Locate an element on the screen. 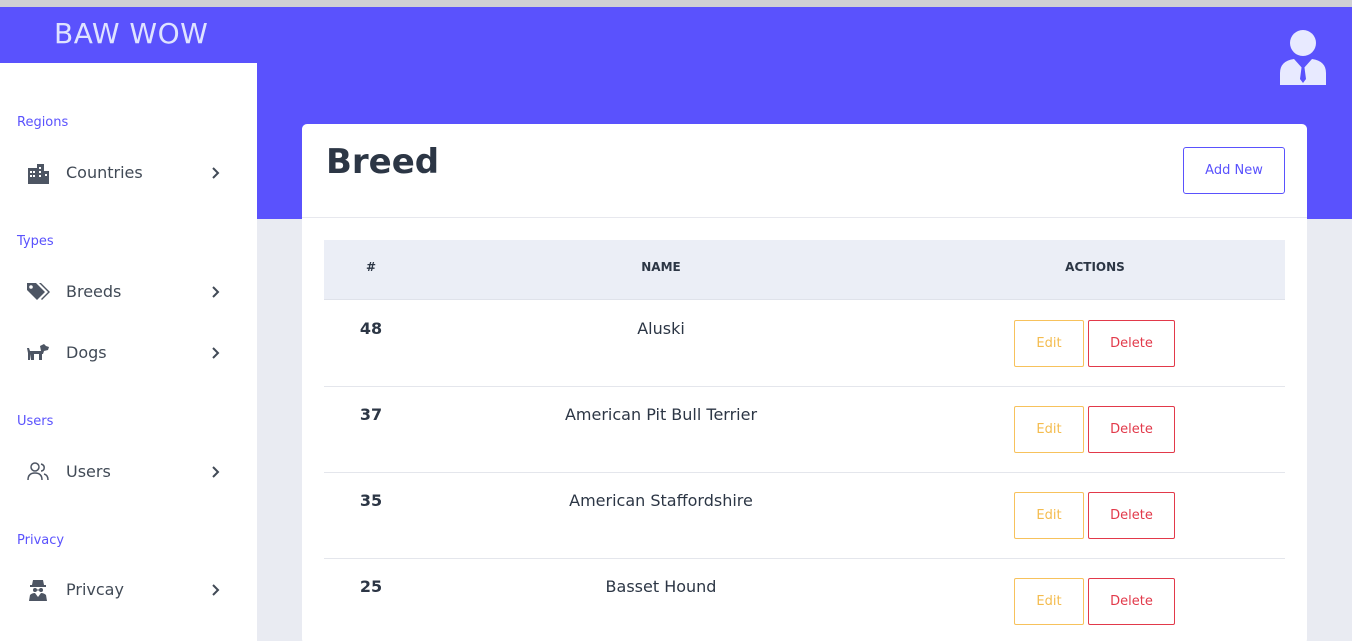 This screenshot has width=1352, height=641. sidebar-item-label: Users is located at coordinates (88, 471).